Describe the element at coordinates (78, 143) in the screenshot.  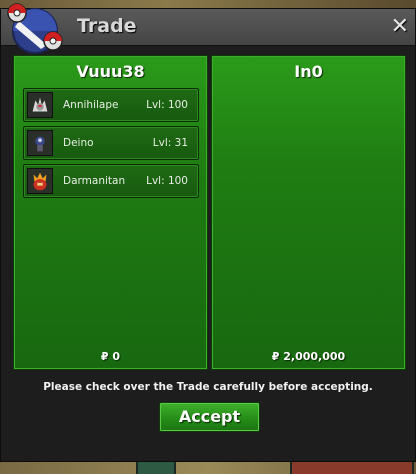
I see `pokemon-name: Deino` at that location.